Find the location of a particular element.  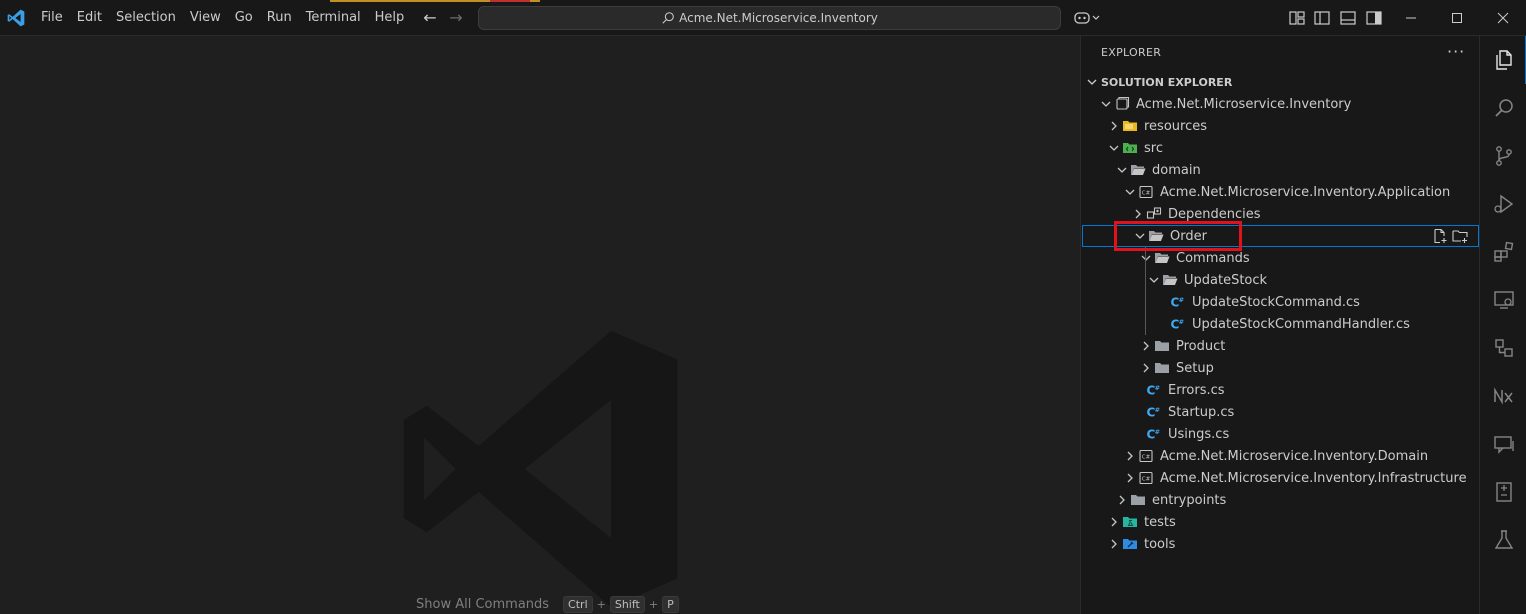

tree-item: C# Acme.Net.Microservice.Inventory.Domain is located at coordinates (1280, 456).